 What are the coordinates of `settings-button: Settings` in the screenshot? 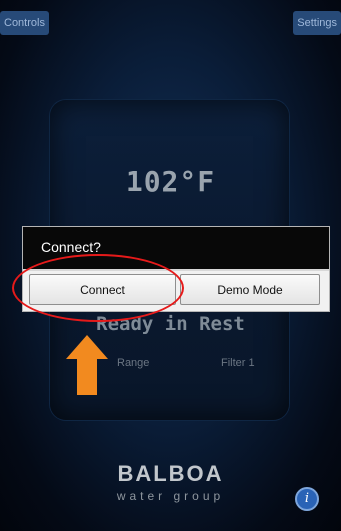 It's located at (317, 23).